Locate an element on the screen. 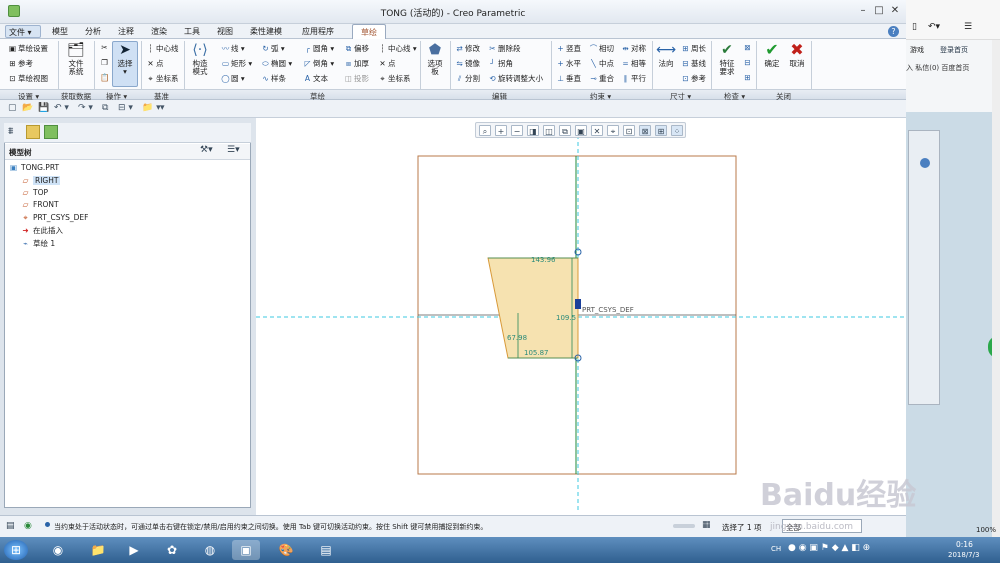 This screenshot has width=1000, height=563. perimeter-button: ⊞ 周长 is located at coordinates (693, 48).